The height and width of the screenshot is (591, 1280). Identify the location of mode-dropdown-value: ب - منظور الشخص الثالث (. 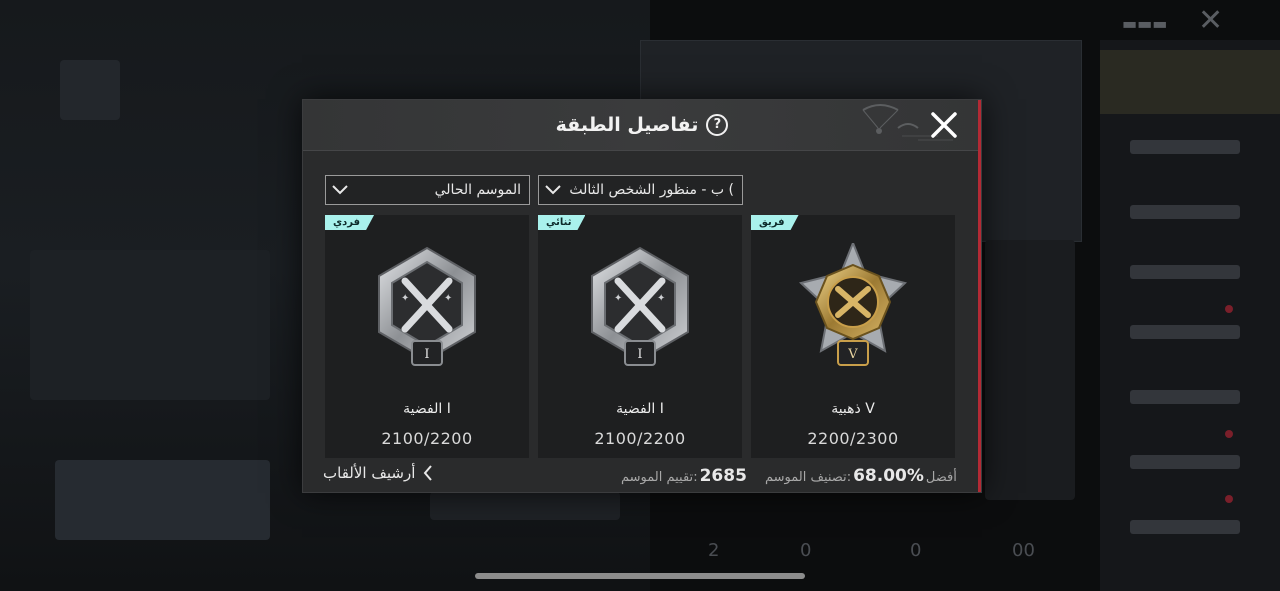
(651, 190).